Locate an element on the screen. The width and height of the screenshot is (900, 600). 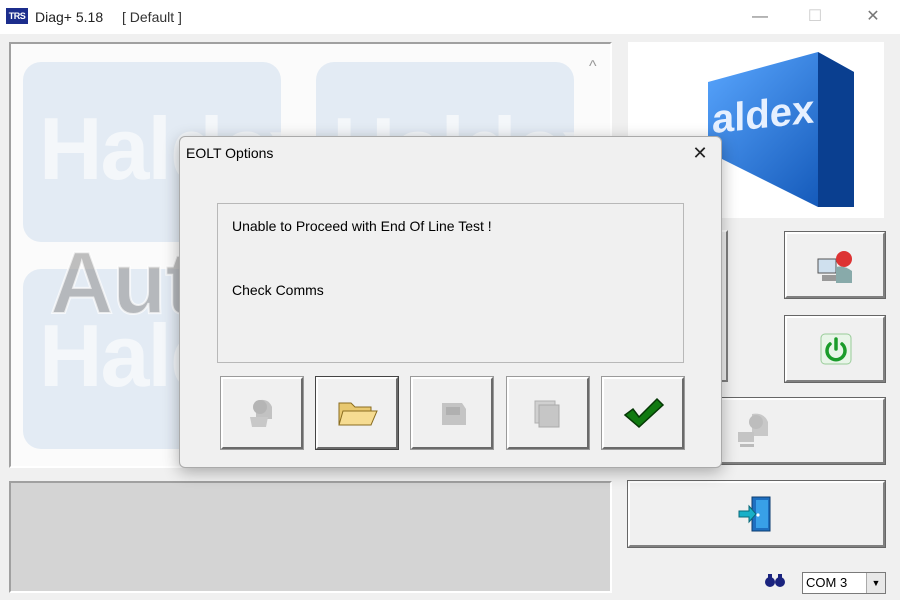
app-logo: TRS is located at coordinates (17, 16).